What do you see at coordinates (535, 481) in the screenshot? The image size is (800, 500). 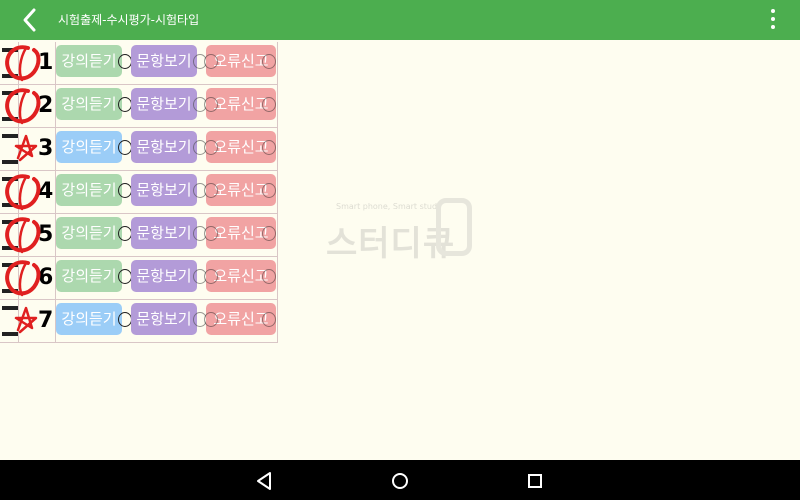 I see `square-recent-icon` at bounding box center [535, 481].